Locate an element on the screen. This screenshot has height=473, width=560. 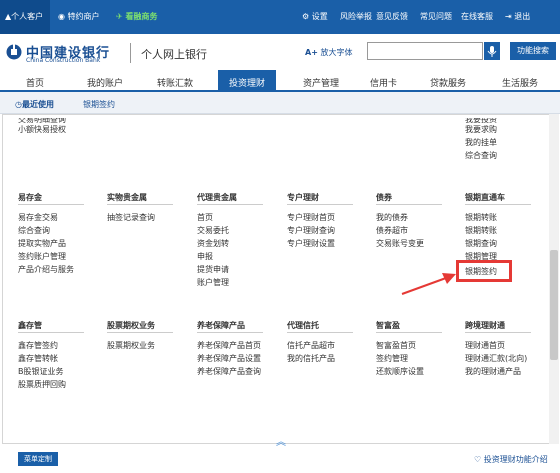
nav-item-loan: 贷款服务 is located at coordinates (448, 82).